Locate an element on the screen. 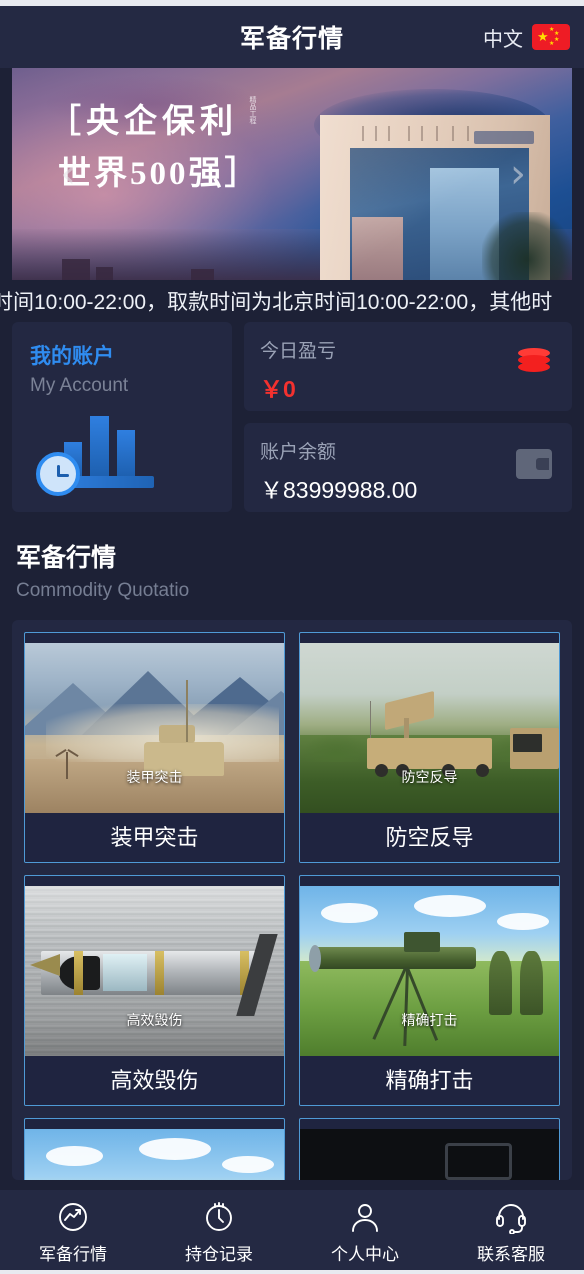 The width and height of the screenshot is (584, 1274). product-name: 防空反导 is located at coordinates (429, 837).